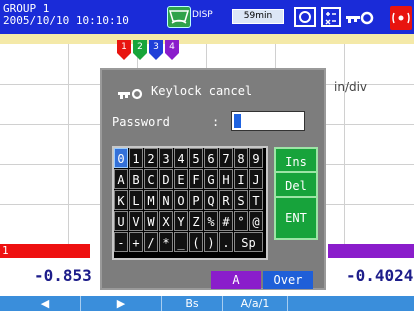  Describe the element at coordinates (181, 221) in the screenshot. I see `key-3-4: Y` at that location.